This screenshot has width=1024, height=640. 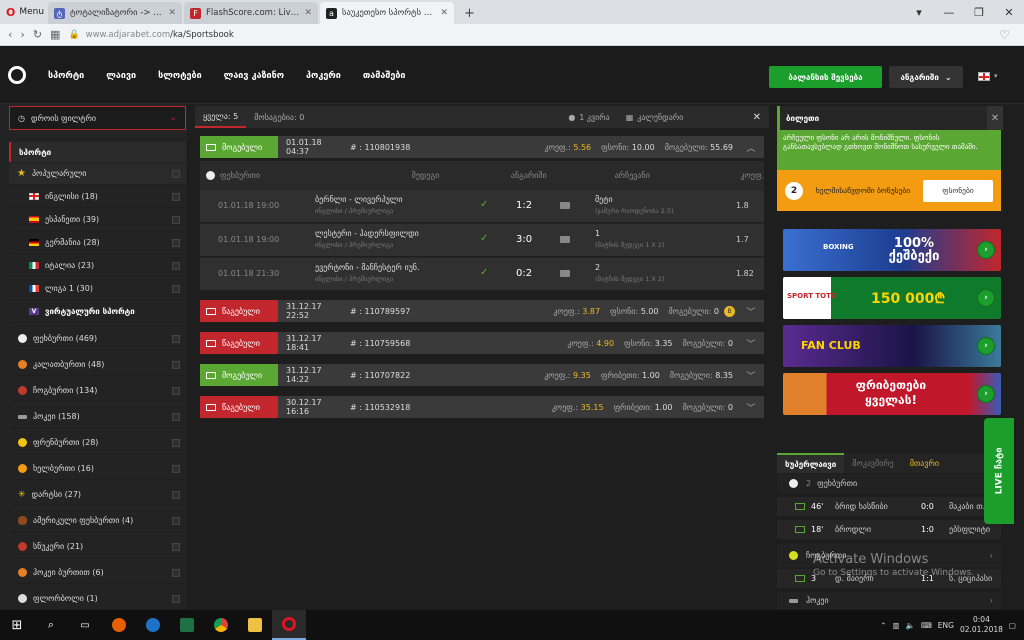 I want to click on clock: 0:04 02.01.2018, so click(x=981, y=625).